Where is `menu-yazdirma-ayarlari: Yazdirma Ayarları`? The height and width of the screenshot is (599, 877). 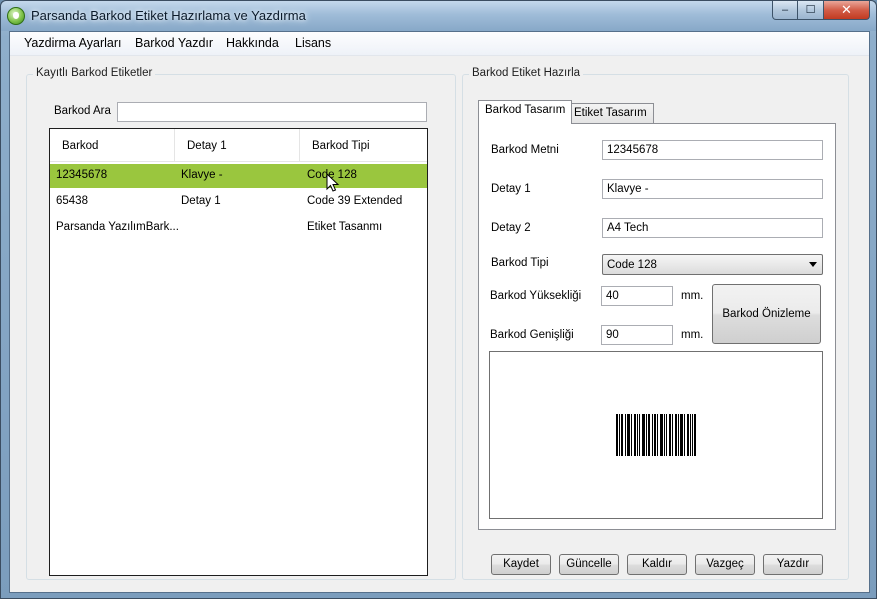
menu-yazdirma-ayarlari: Yazdirma Ayarları is located at coordinates (73, 43).